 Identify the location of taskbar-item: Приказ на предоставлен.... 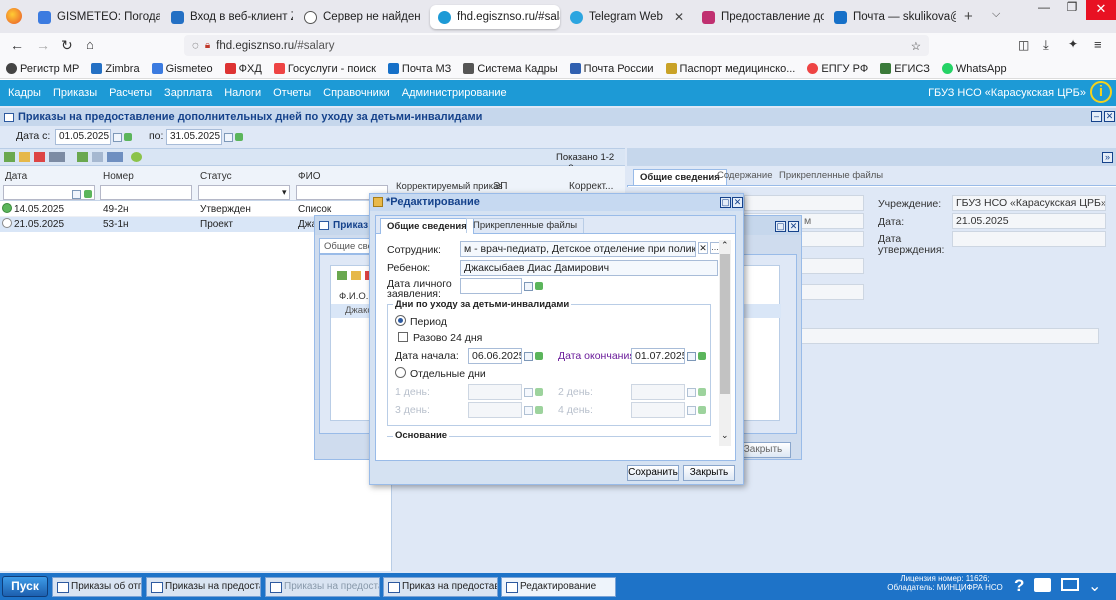
(440, 587).